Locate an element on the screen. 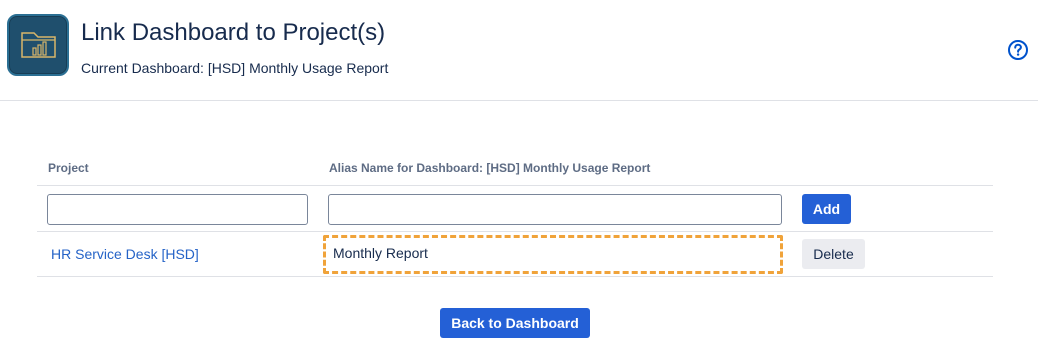 The height and width of the screenshot is (351, 1038). back-to-dashboard-button: Back to Dashboard is located at coordinates (515, 323).